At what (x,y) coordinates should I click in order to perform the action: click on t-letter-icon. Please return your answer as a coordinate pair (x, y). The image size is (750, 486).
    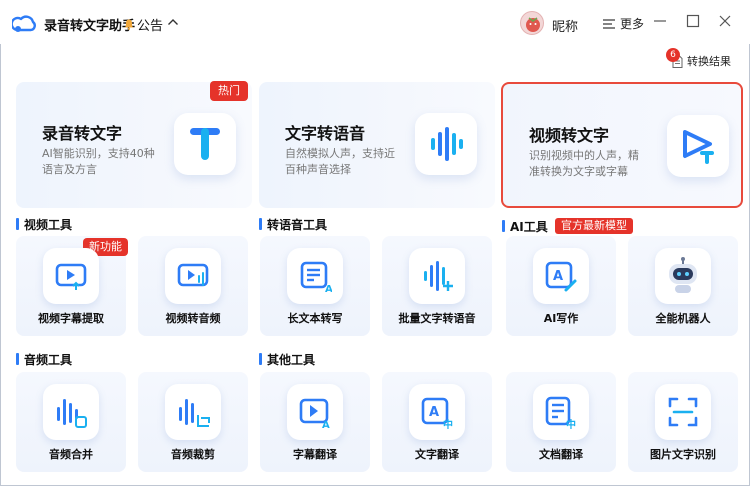
    Looking at the image, I should click on (205, 144).